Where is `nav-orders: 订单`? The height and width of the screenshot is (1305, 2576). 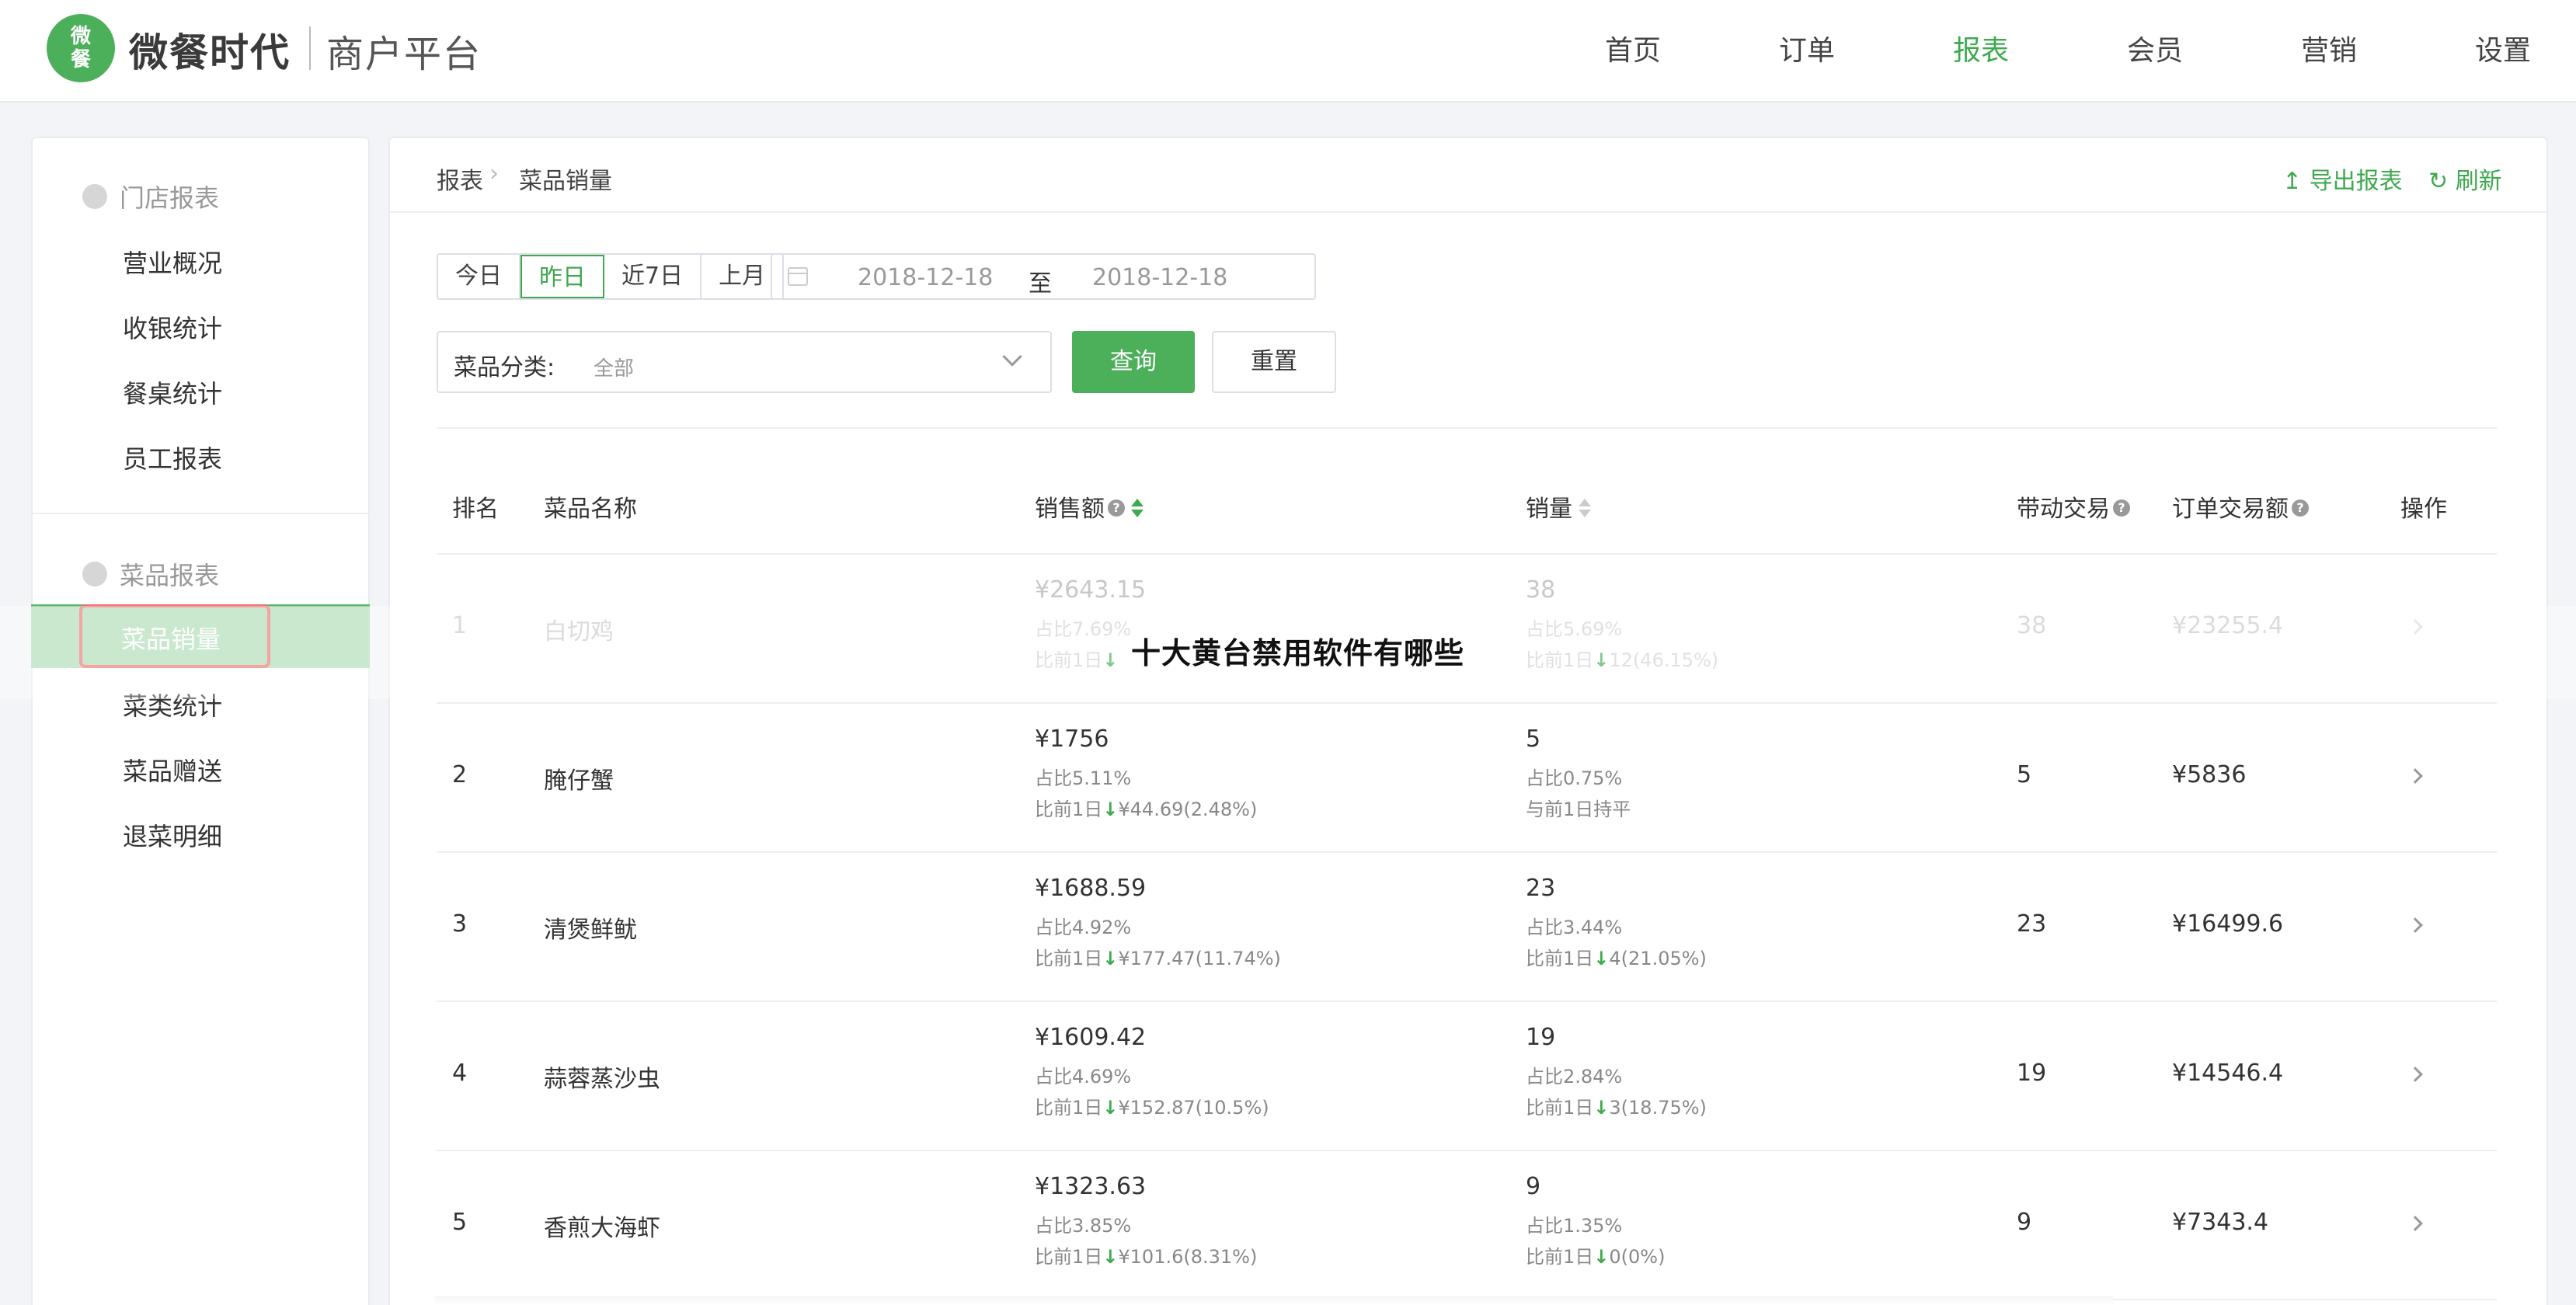
nav-orders: 订单 is located at coordinates (1807, 48).